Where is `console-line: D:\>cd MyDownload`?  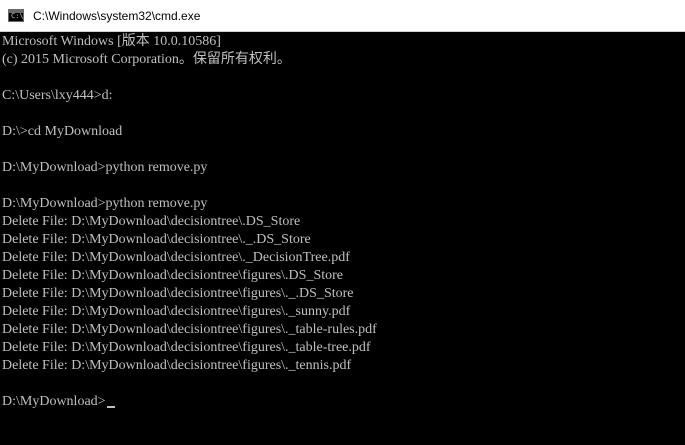
console-line: D:\>cd MyDownload is located at coordinates (62, 131).